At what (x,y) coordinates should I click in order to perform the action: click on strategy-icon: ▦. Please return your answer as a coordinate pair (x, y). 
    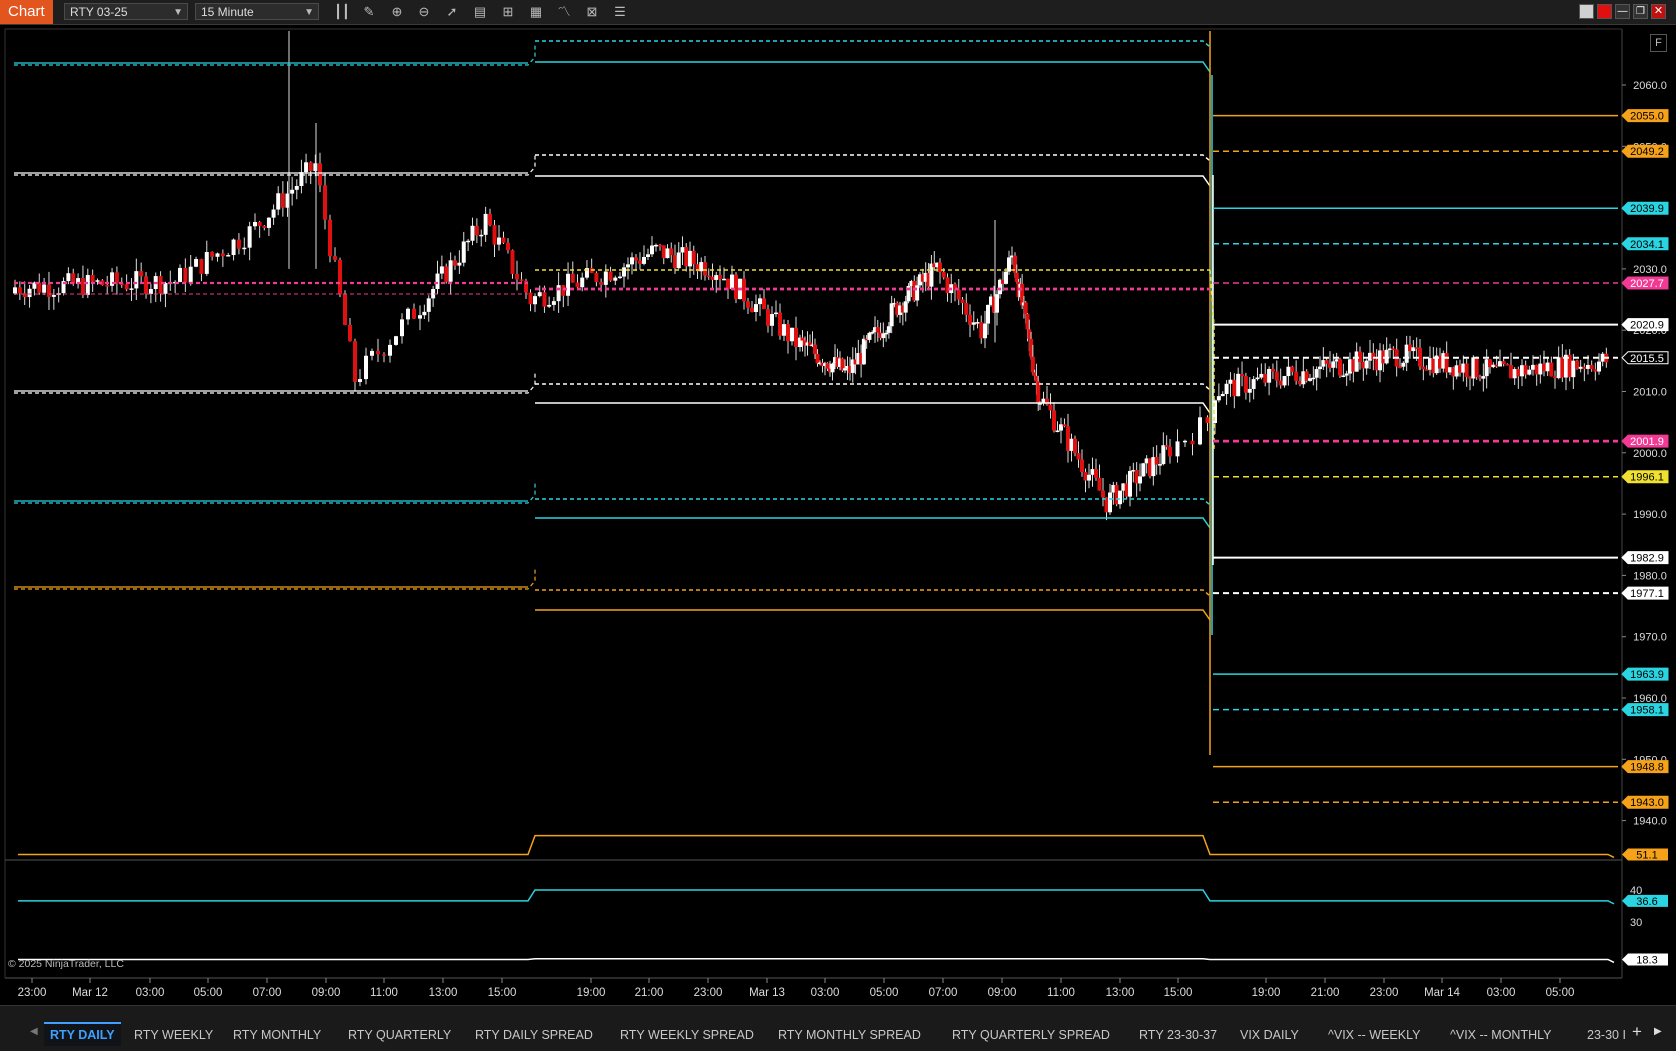
    Looking at the image, I should click on (536, 12).